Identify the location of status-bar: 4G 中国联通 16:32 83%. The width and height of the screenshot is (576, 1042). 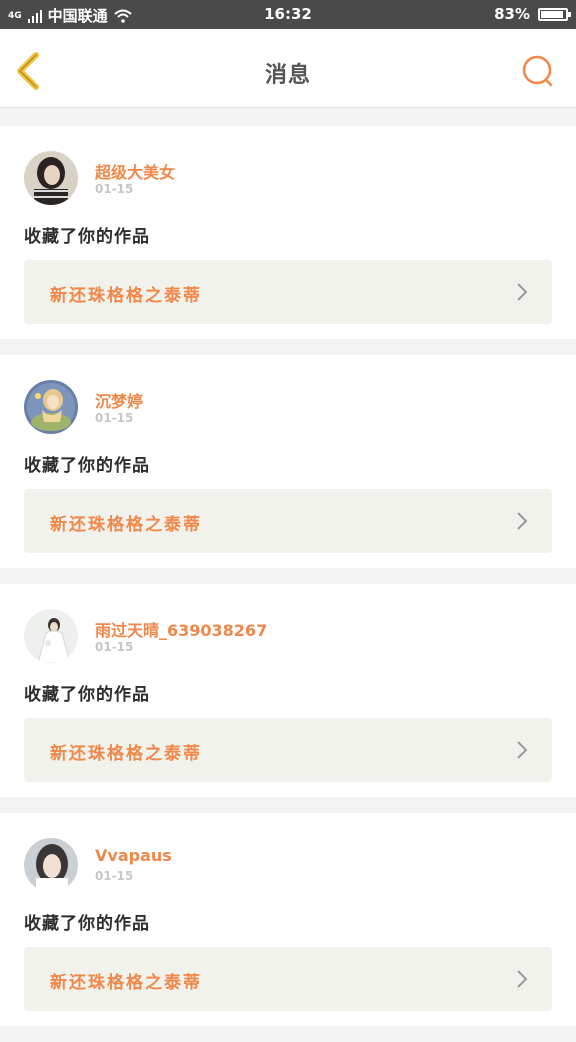
(288, 14).